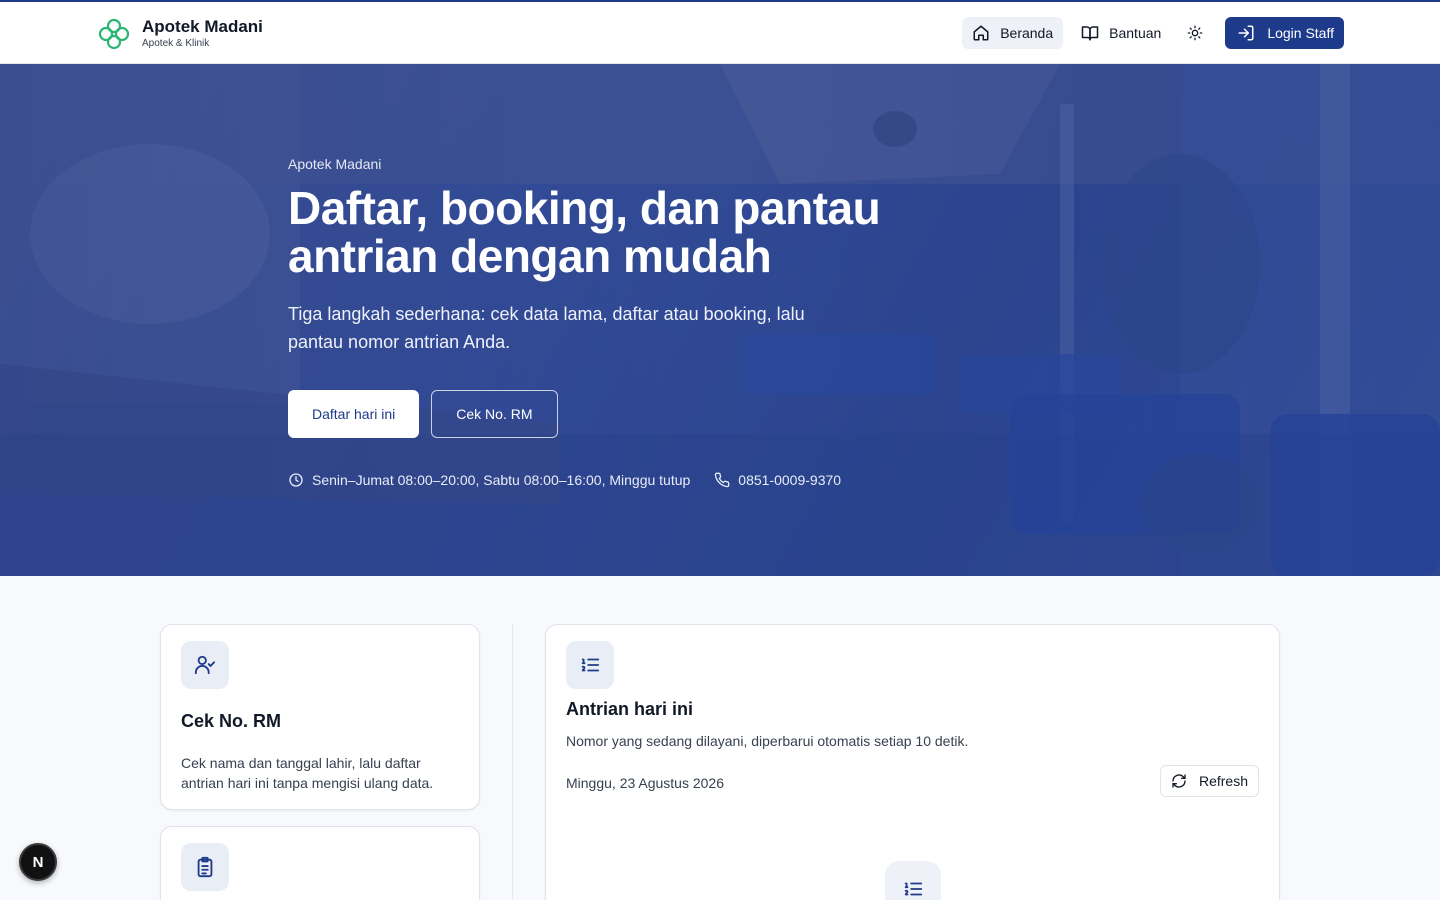 Image resolution: width=1440 pixels, height=900 pixels. Describe the element at coordinates (494, 414) in the screenshot. I see `cek-no-rm-button: Cek No. RM` at that location.